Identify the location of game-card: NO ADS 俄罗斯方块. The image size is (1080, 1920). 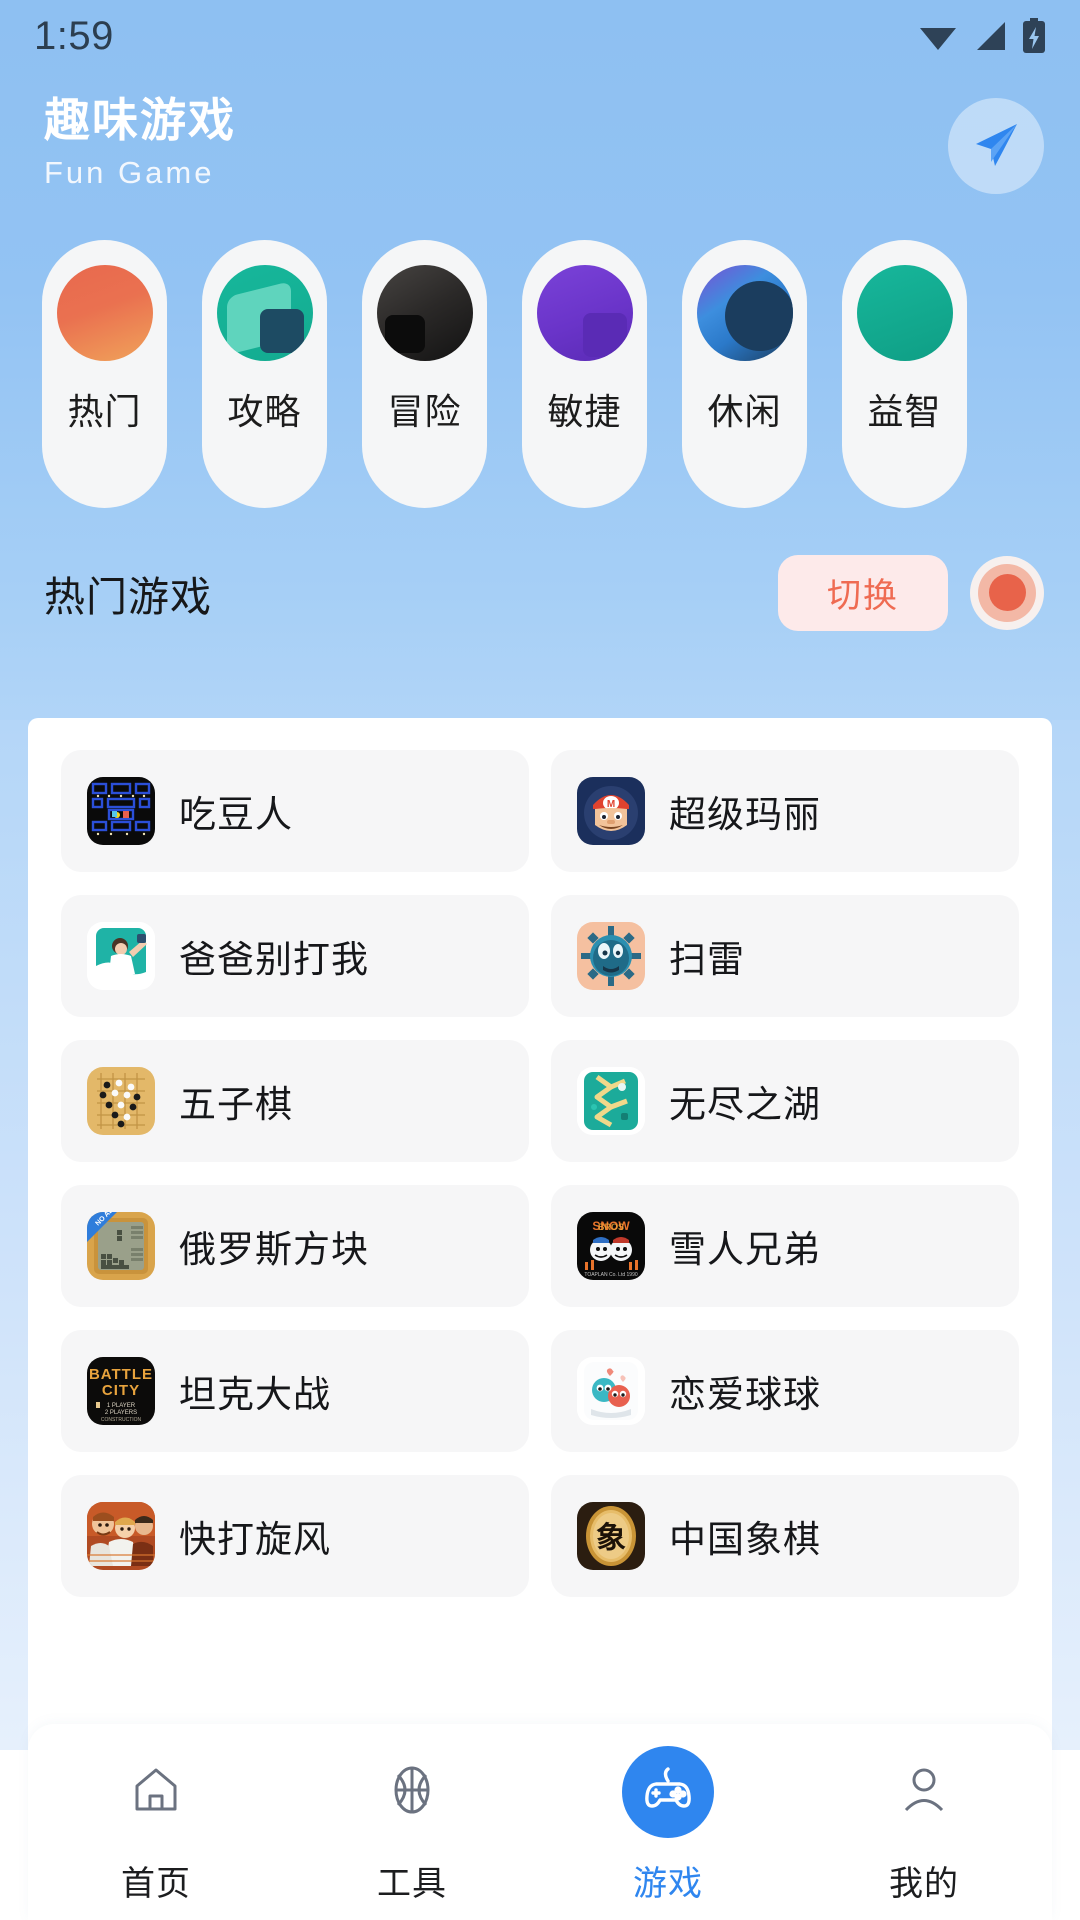
(295, 1246).